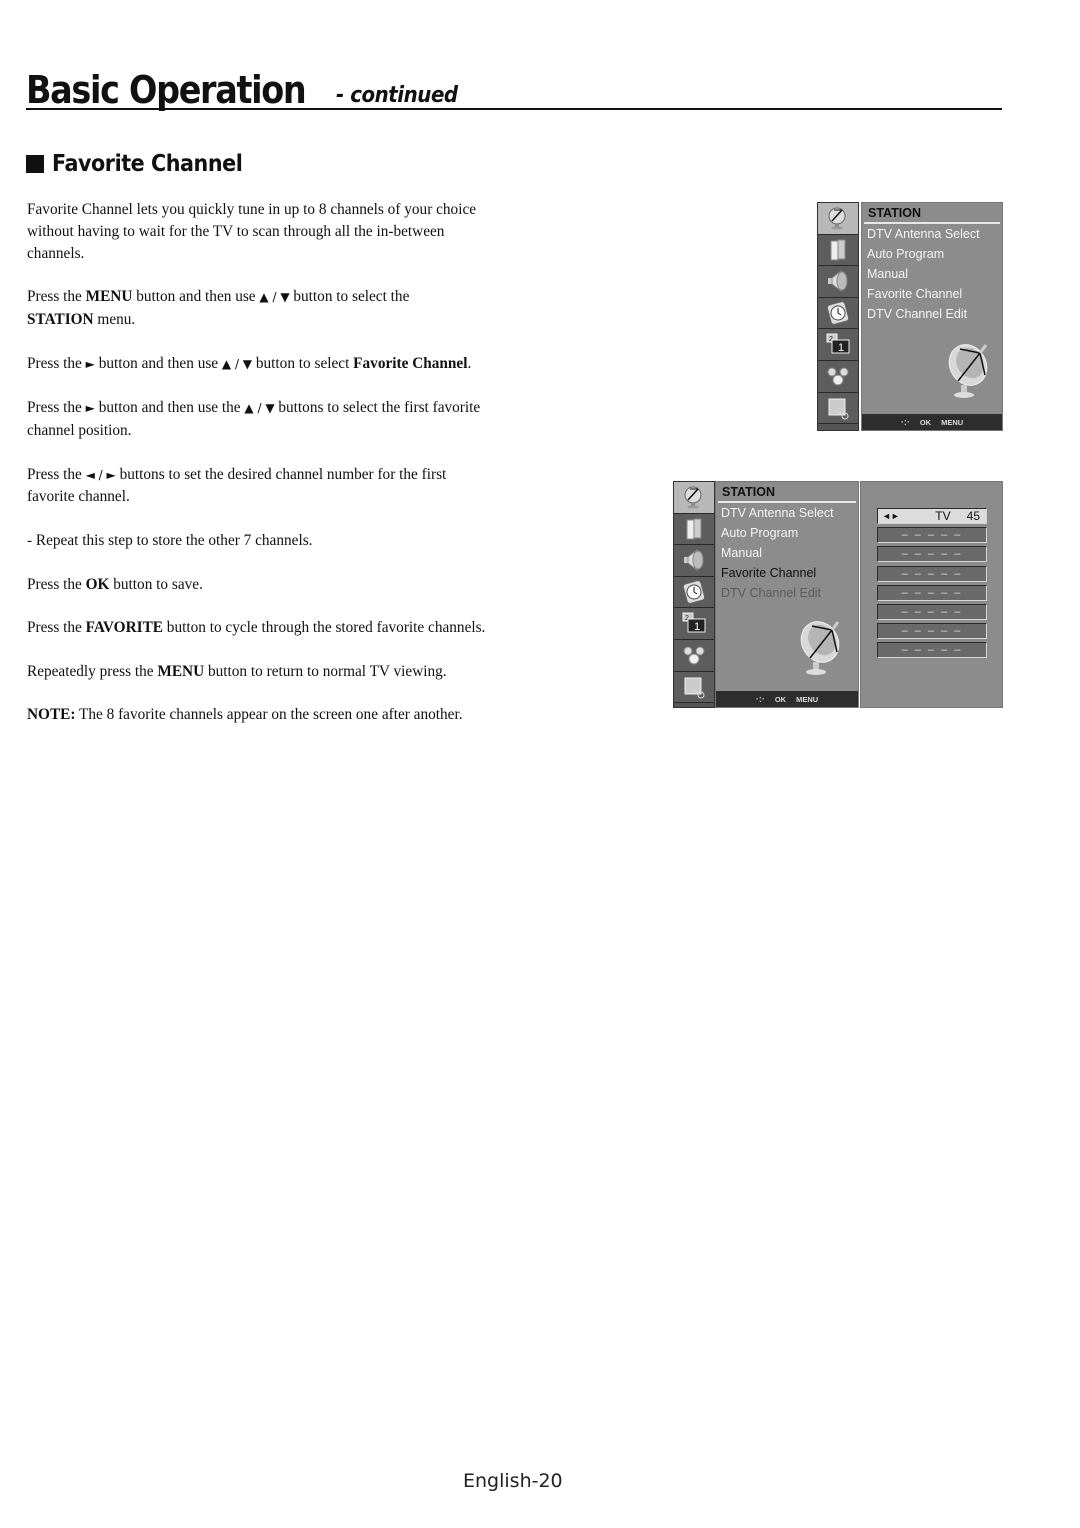 Image resolution: width=1080 pixels, height=1528 pixels. What do you see at coordinates (932, 516) in the screenshot?
I see `favorite-slot-1: ◄► TV 45` at bounding box center [932, 516].